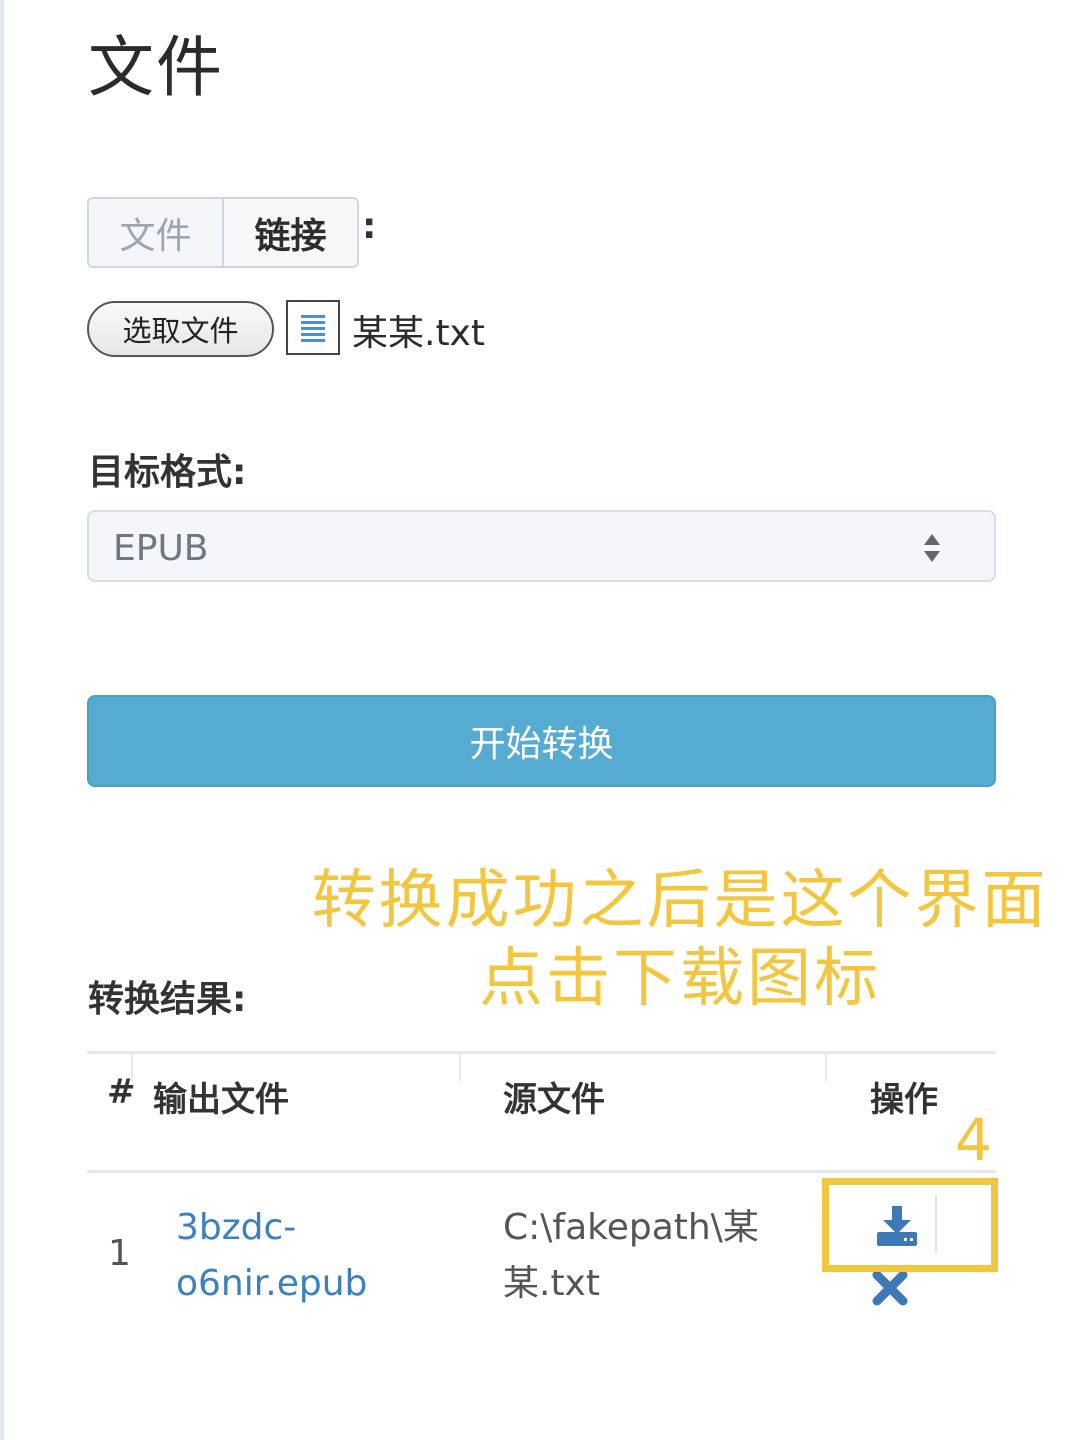  Describe the element at coordinates (221, 1100) in the screenshot. I see `header-output-file: 输出文件` at that location.